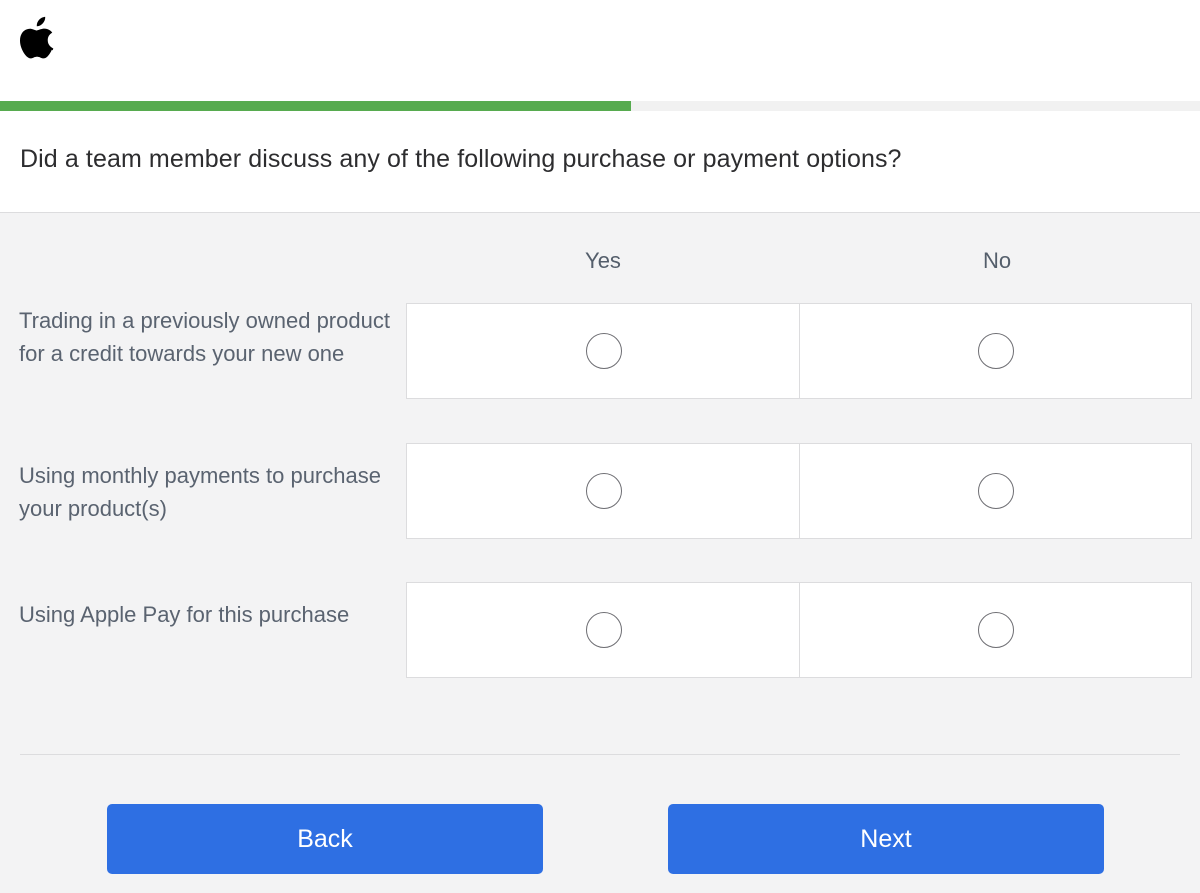  I want to click on back-button: Back, so click(325, 839).